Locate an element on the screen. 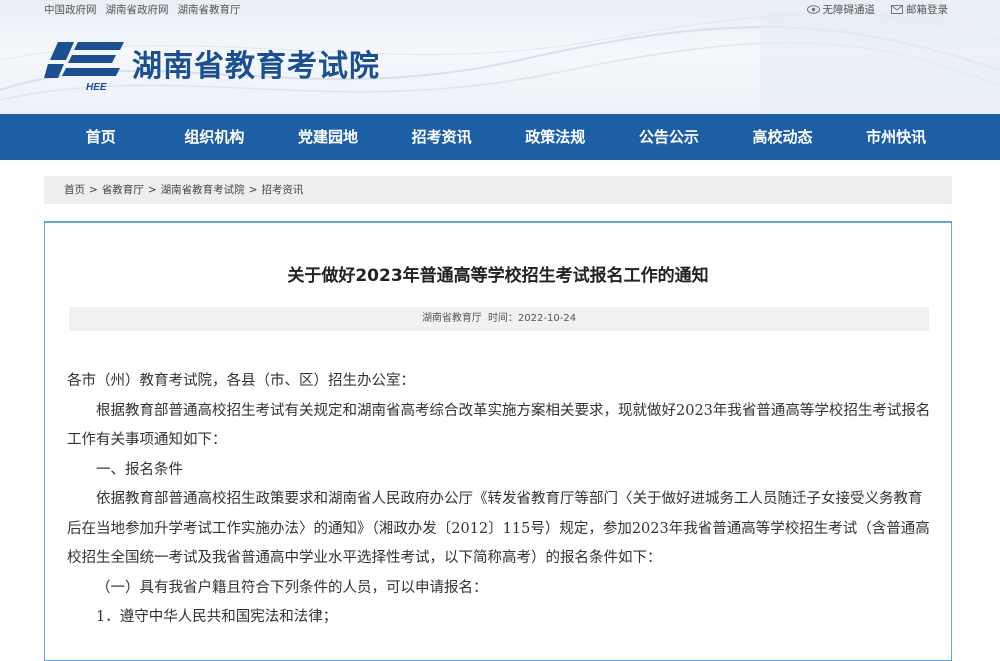 Image resolution: width=1000 pixels, height=661 pixels. nav-item-admissions-news: 招考资讯 is located at coordinates (442, 137).